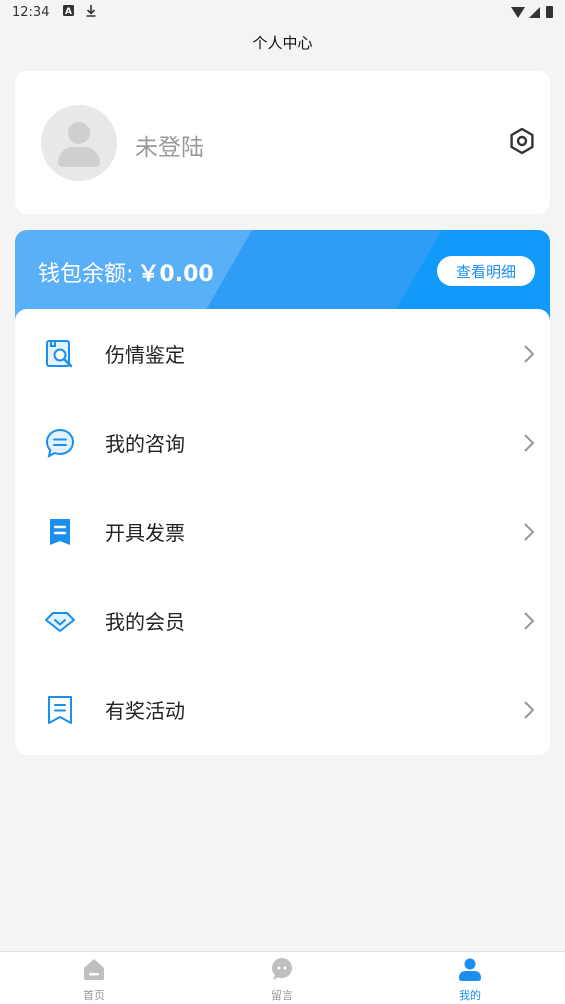 The width and height of the screenshot is (565, 1004). What do you see at coordinates (145, 444) in the screenshot?
I see `menu-item-label: 我的咨询` at bounding box center [145, 444].